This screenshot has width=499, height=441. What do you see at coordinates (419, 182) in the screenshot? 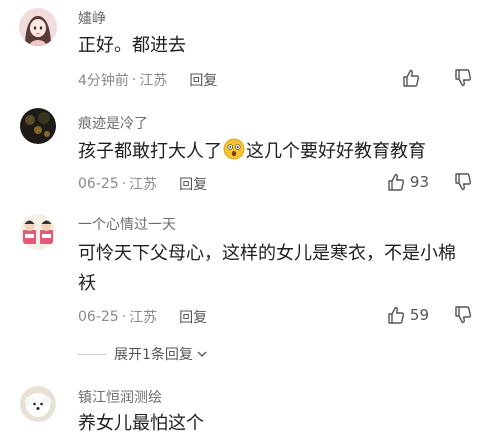
I see `like-count: 93` at bounding box center [419, 182].